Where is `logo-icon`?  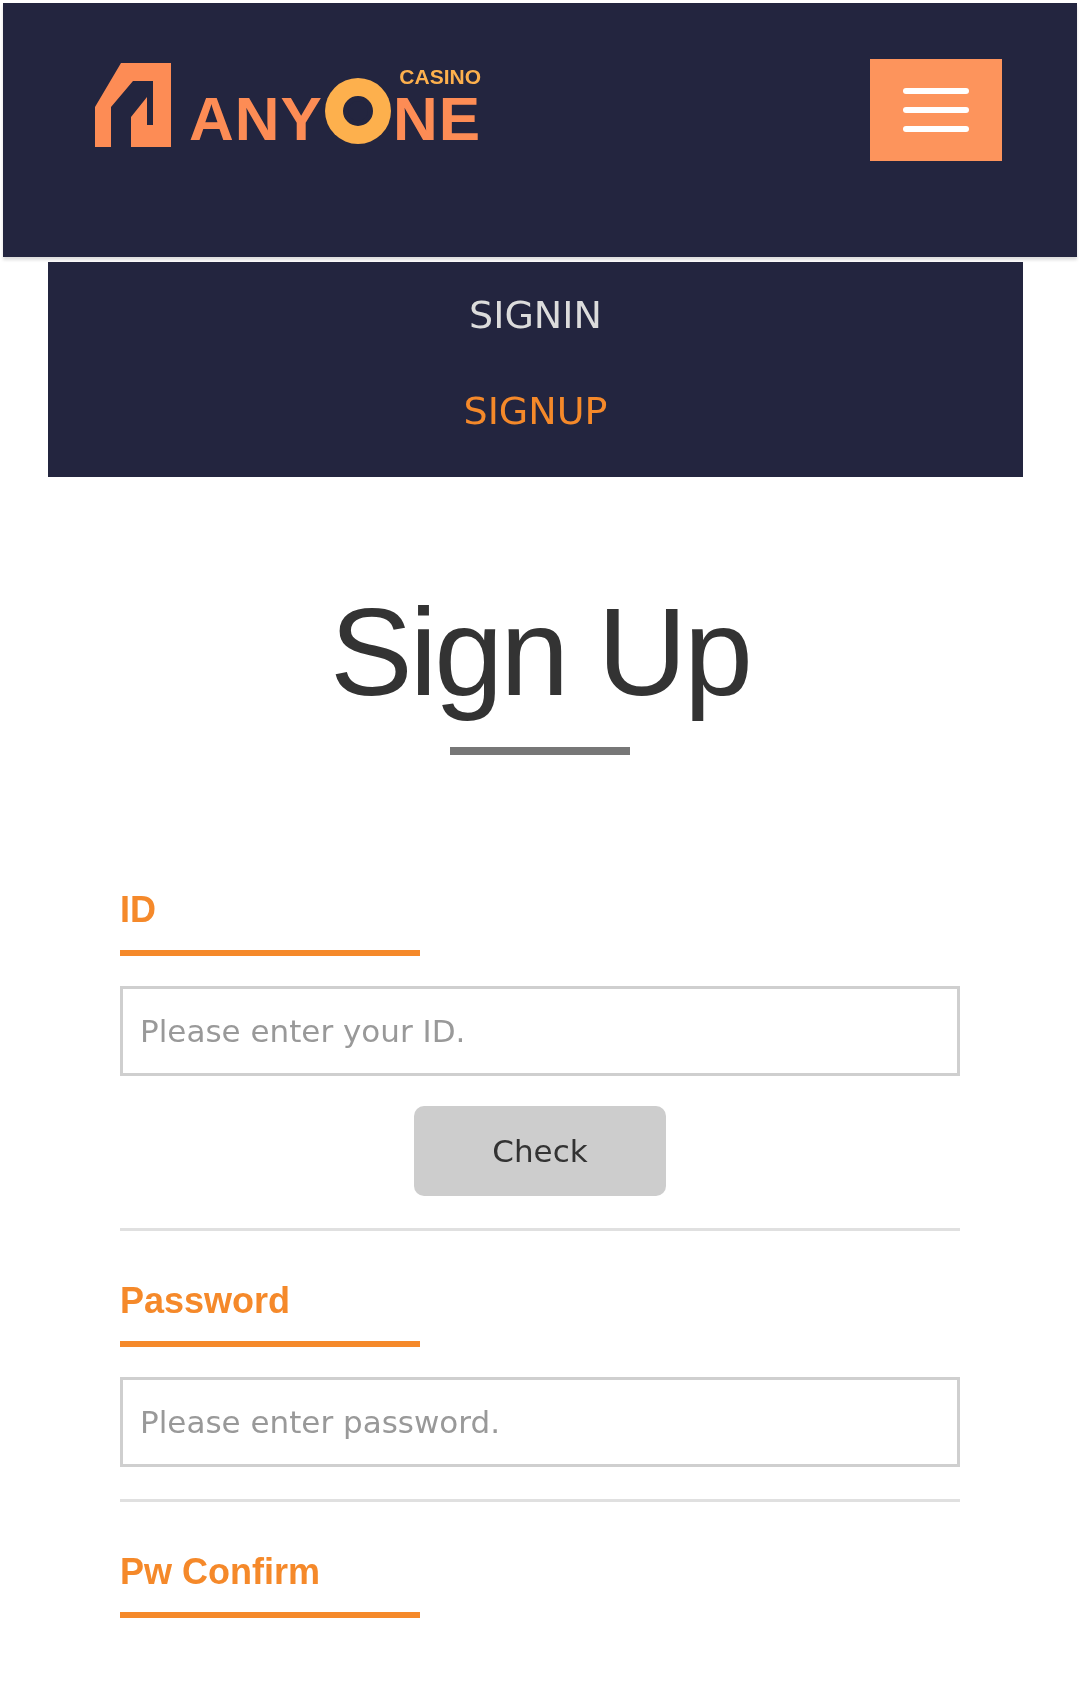 logo-icon is located at coordinates (133, 105).